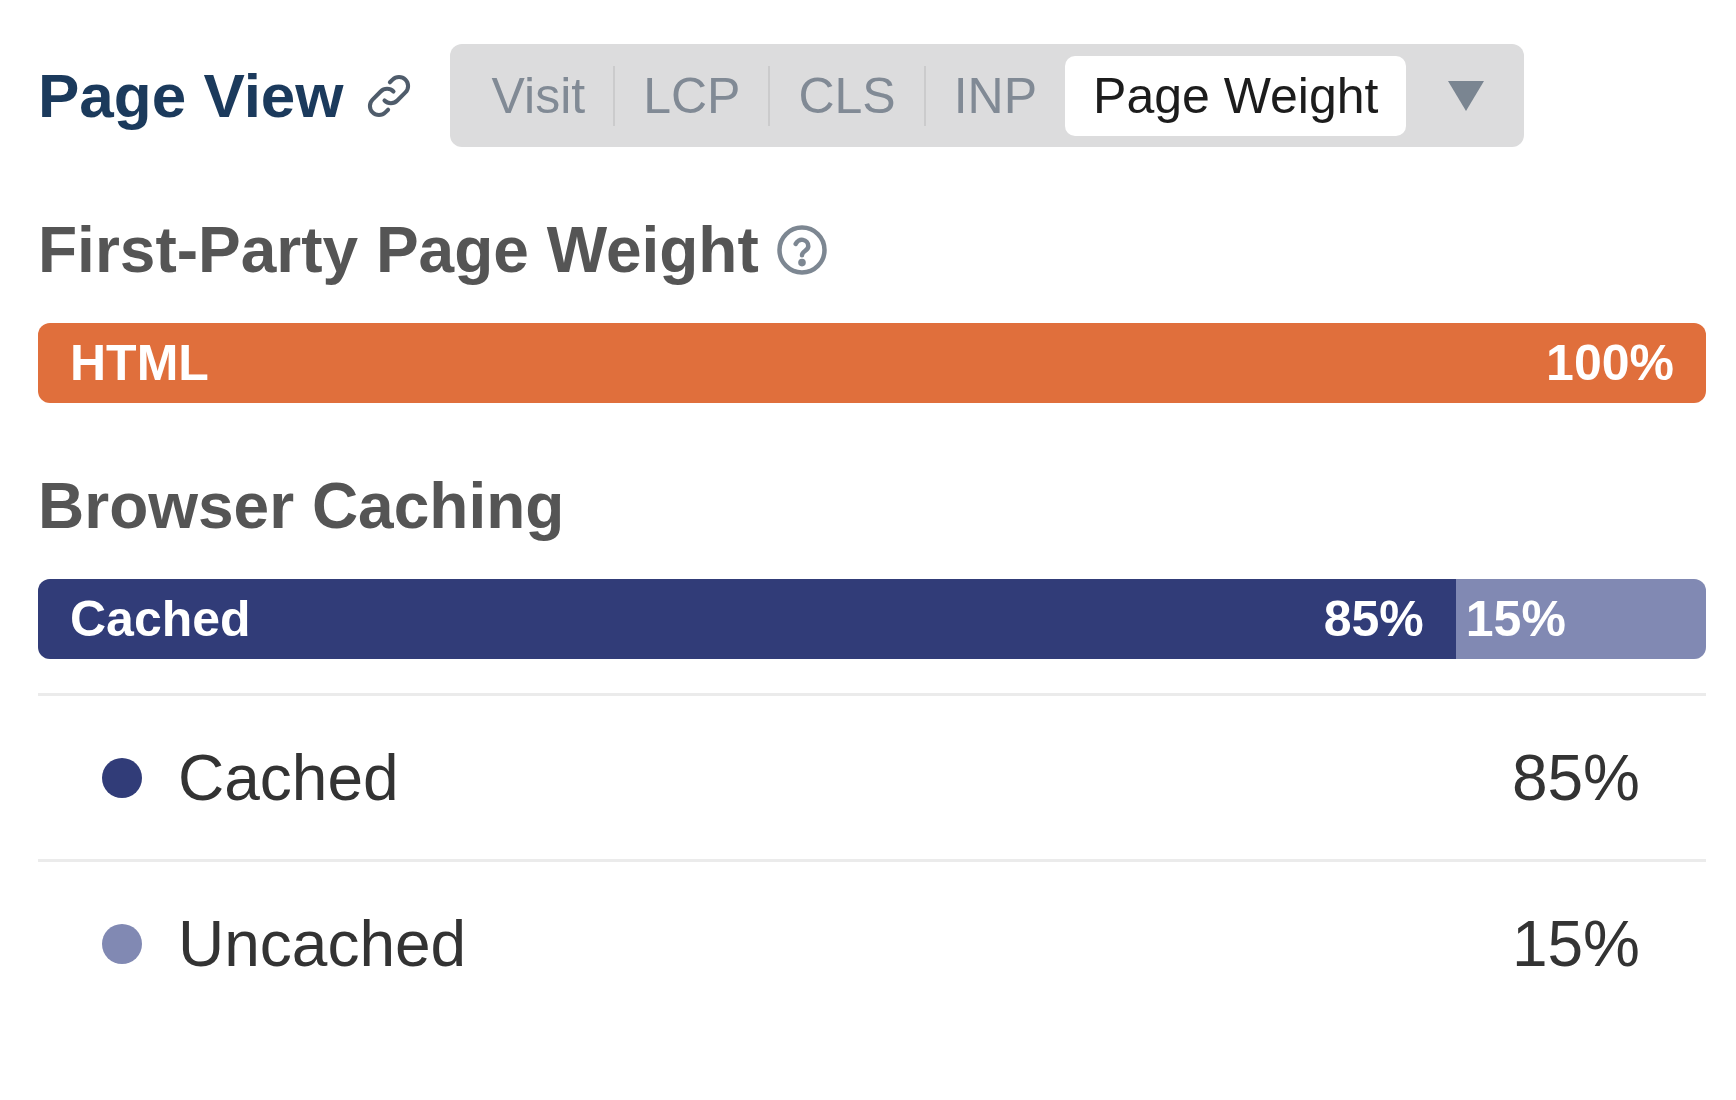  I want to click on segment-value: 15%, so click(1515, 619).